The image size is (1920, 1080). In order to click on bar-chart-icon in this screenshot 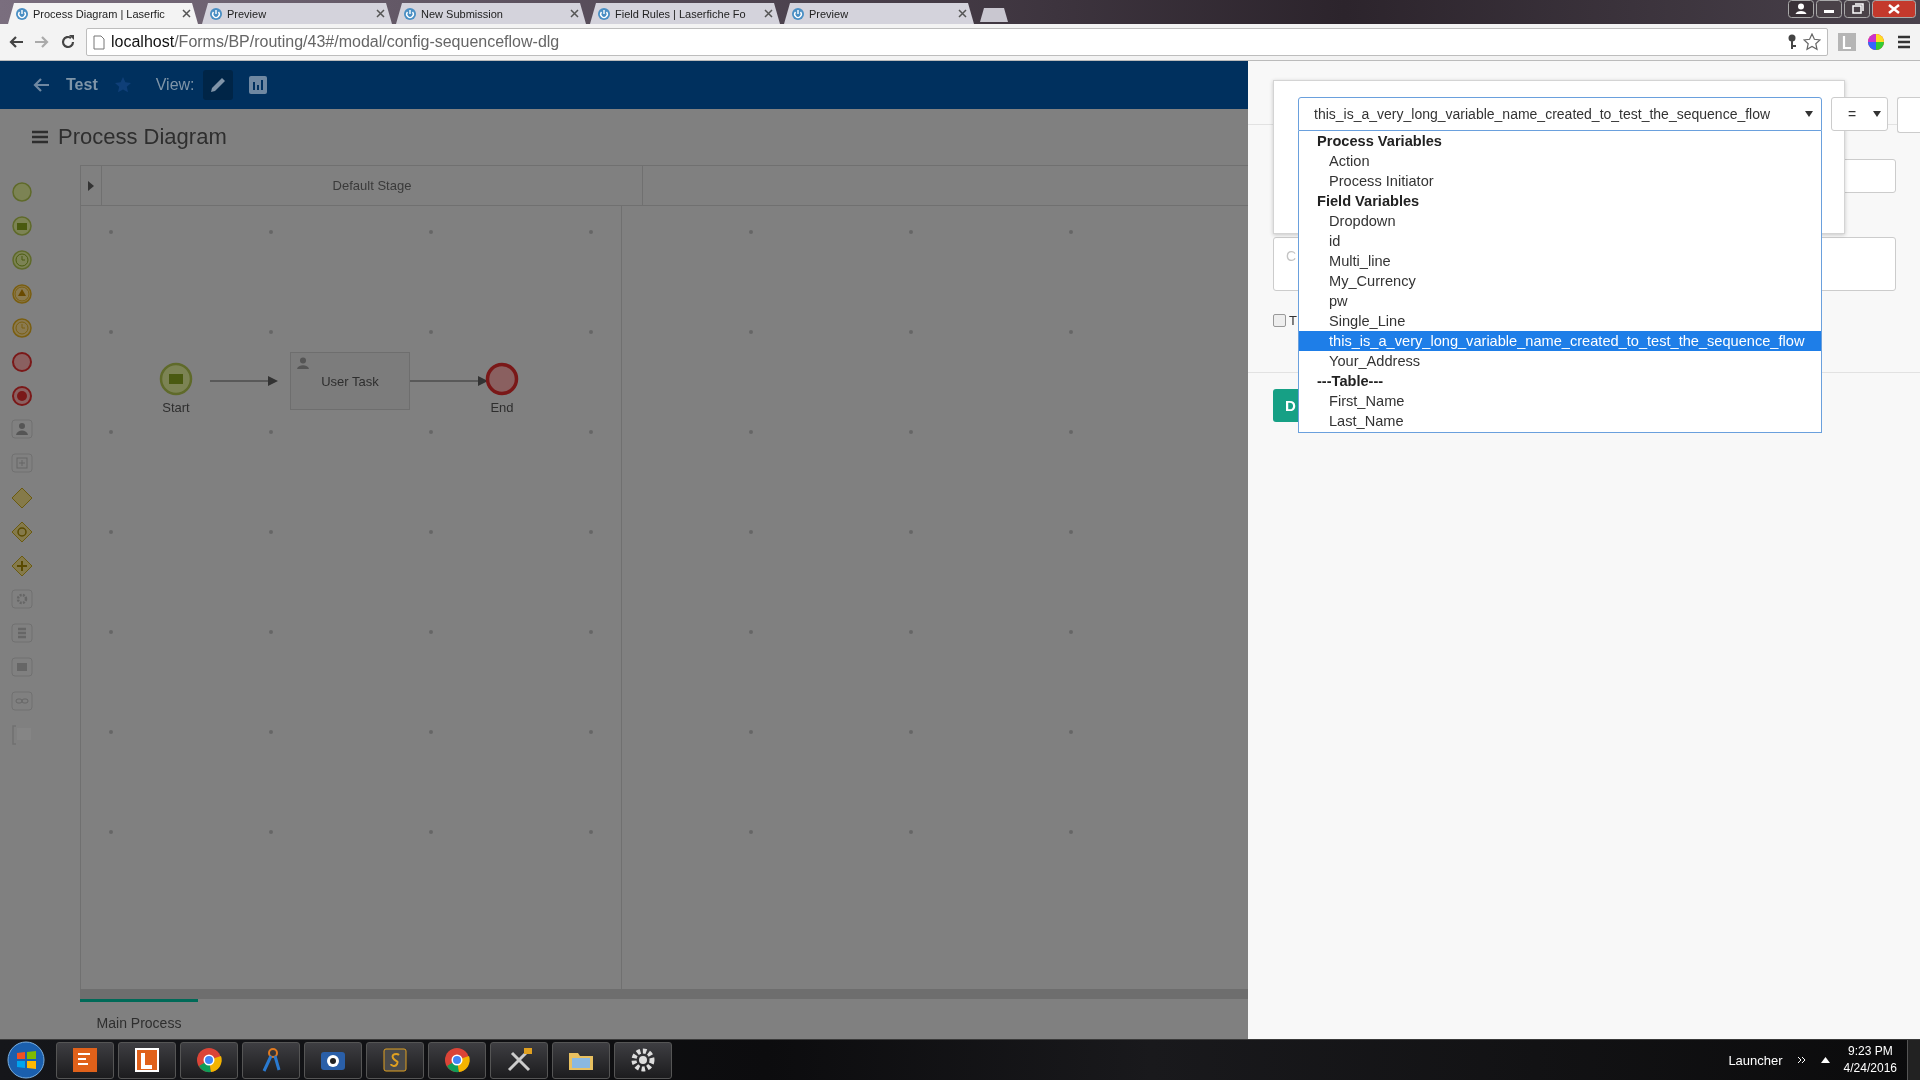, I will do `click(257, 85)`.